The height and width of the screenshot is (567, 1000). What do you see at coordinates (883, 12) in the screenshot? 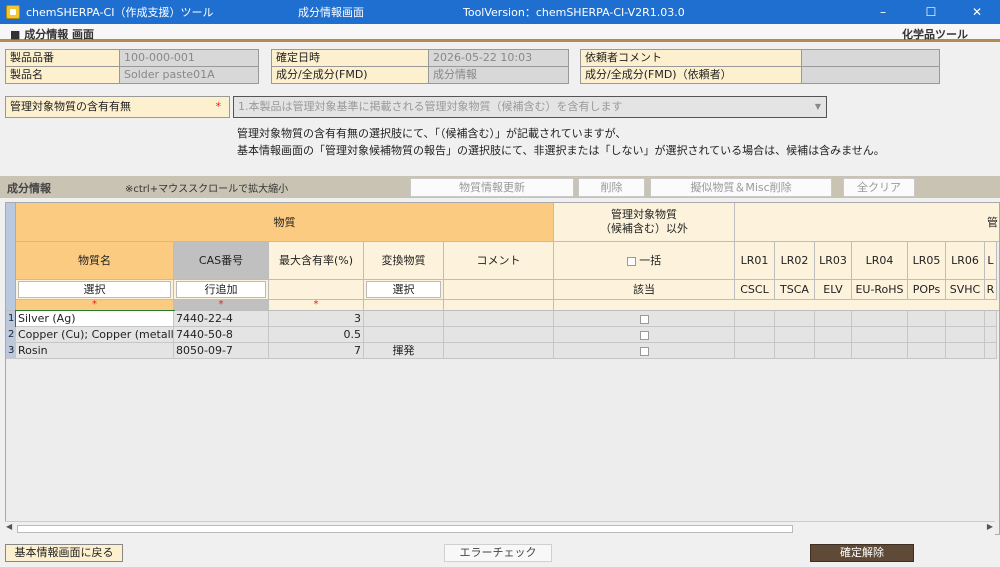
I see `minimize-button: –` at bounding box center [883, 12].